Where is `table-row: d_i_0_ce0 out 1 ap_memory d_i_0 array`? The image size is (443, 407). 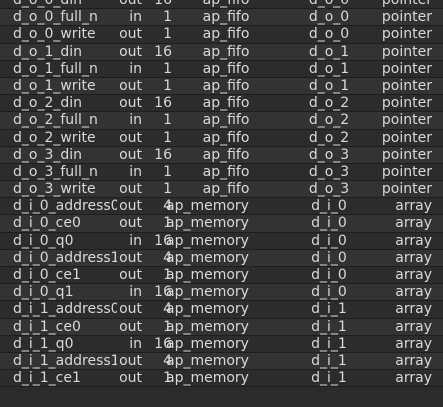
table-row: d_i_0_ce0 out 1 ap_memory d_i_0 array is located at coordinates (221, 224).